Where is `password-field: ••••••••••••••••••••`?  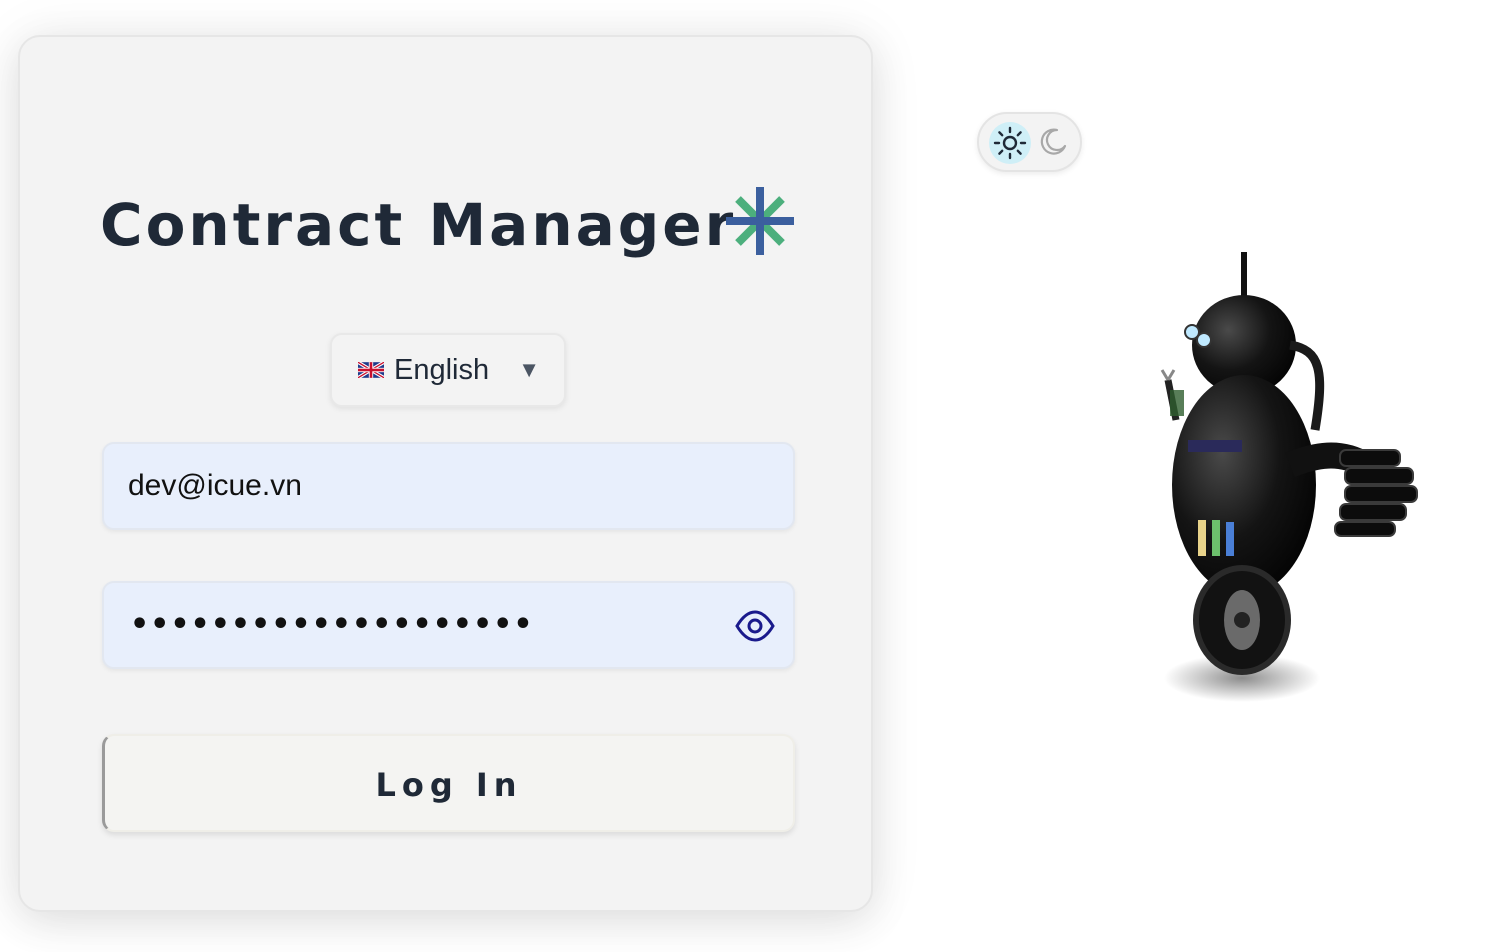 password-field: •••••••••••••••••••• is located at coordinates (448, 625).